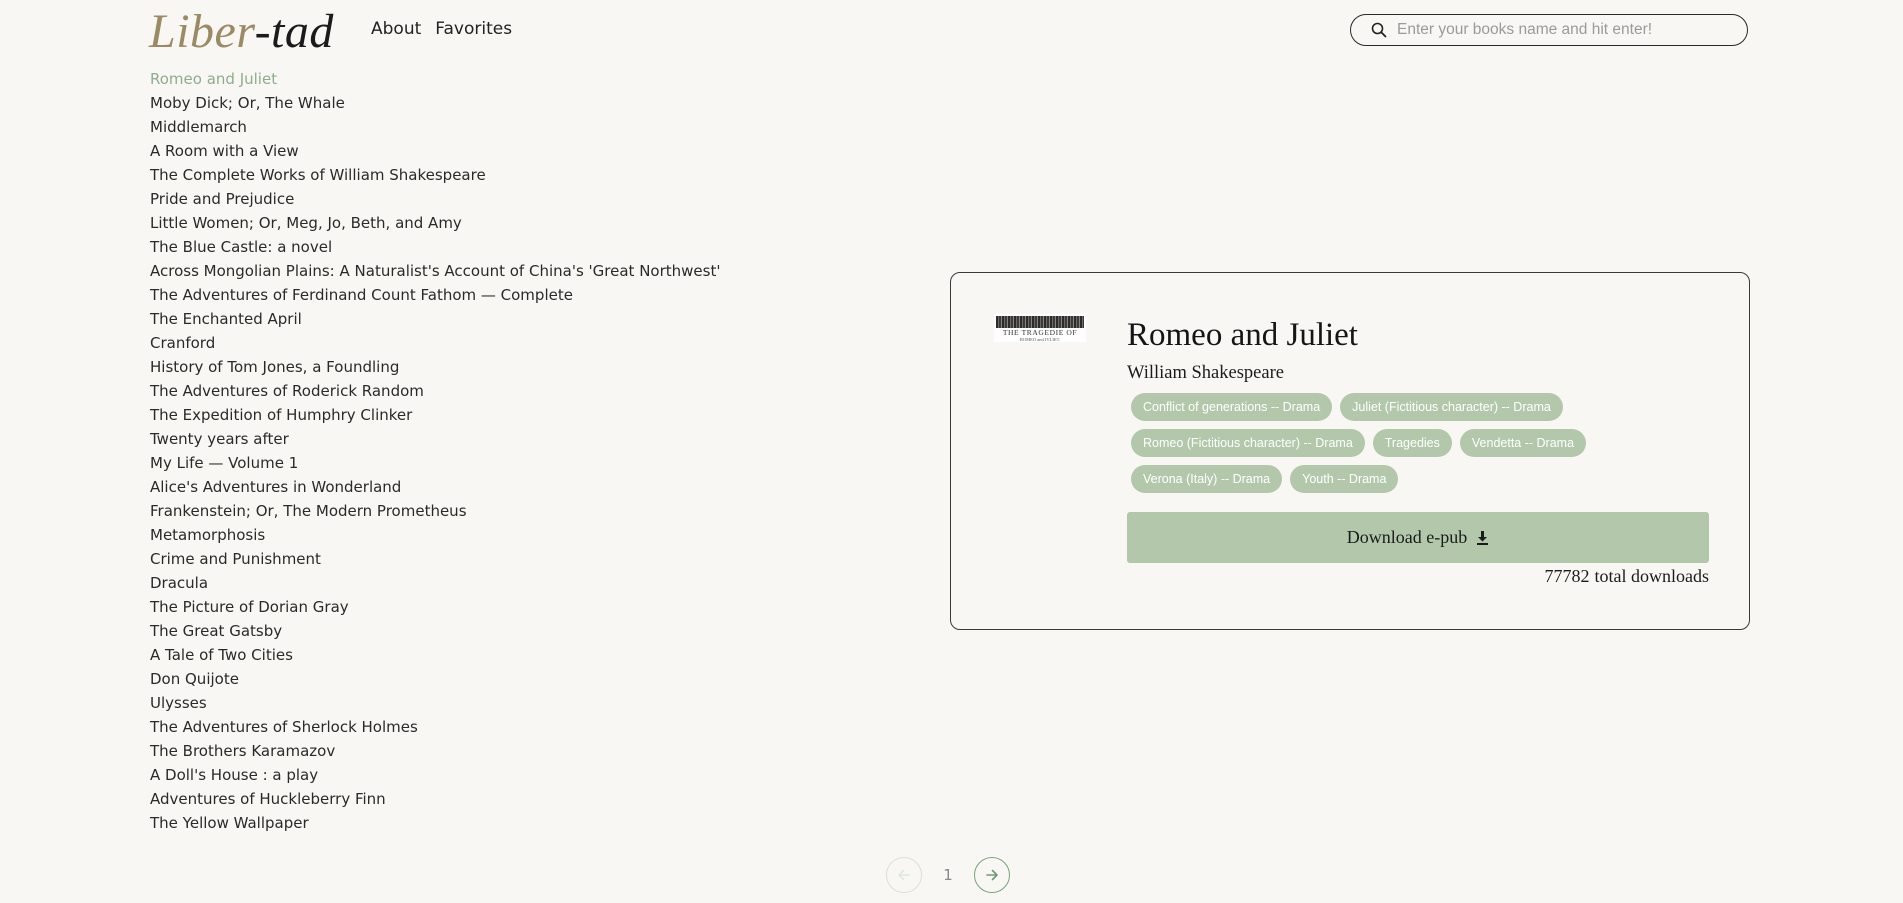 The image size is (1903, 903). What do you see at coordinates (435, 391) in the screenshot?
I see `book-list-item: The Adventures of Roderick Random` at bounding box center [435, 391].